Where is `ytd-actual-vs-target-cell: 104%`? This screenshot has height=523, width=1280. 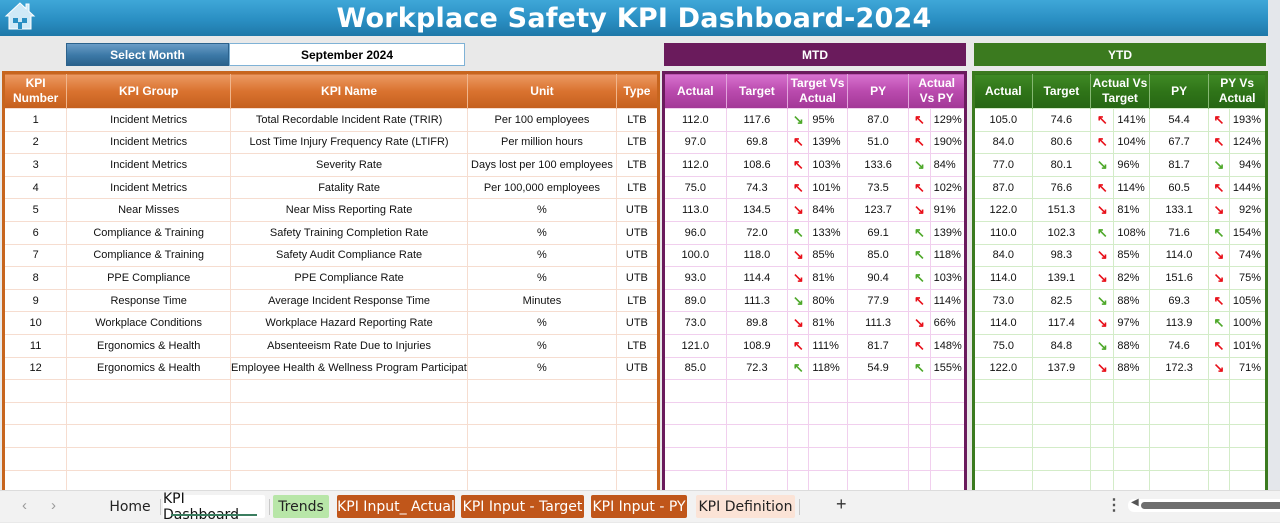
ytd-actual-vs-target-cell: 104% is located at coordinates (1131, 142).